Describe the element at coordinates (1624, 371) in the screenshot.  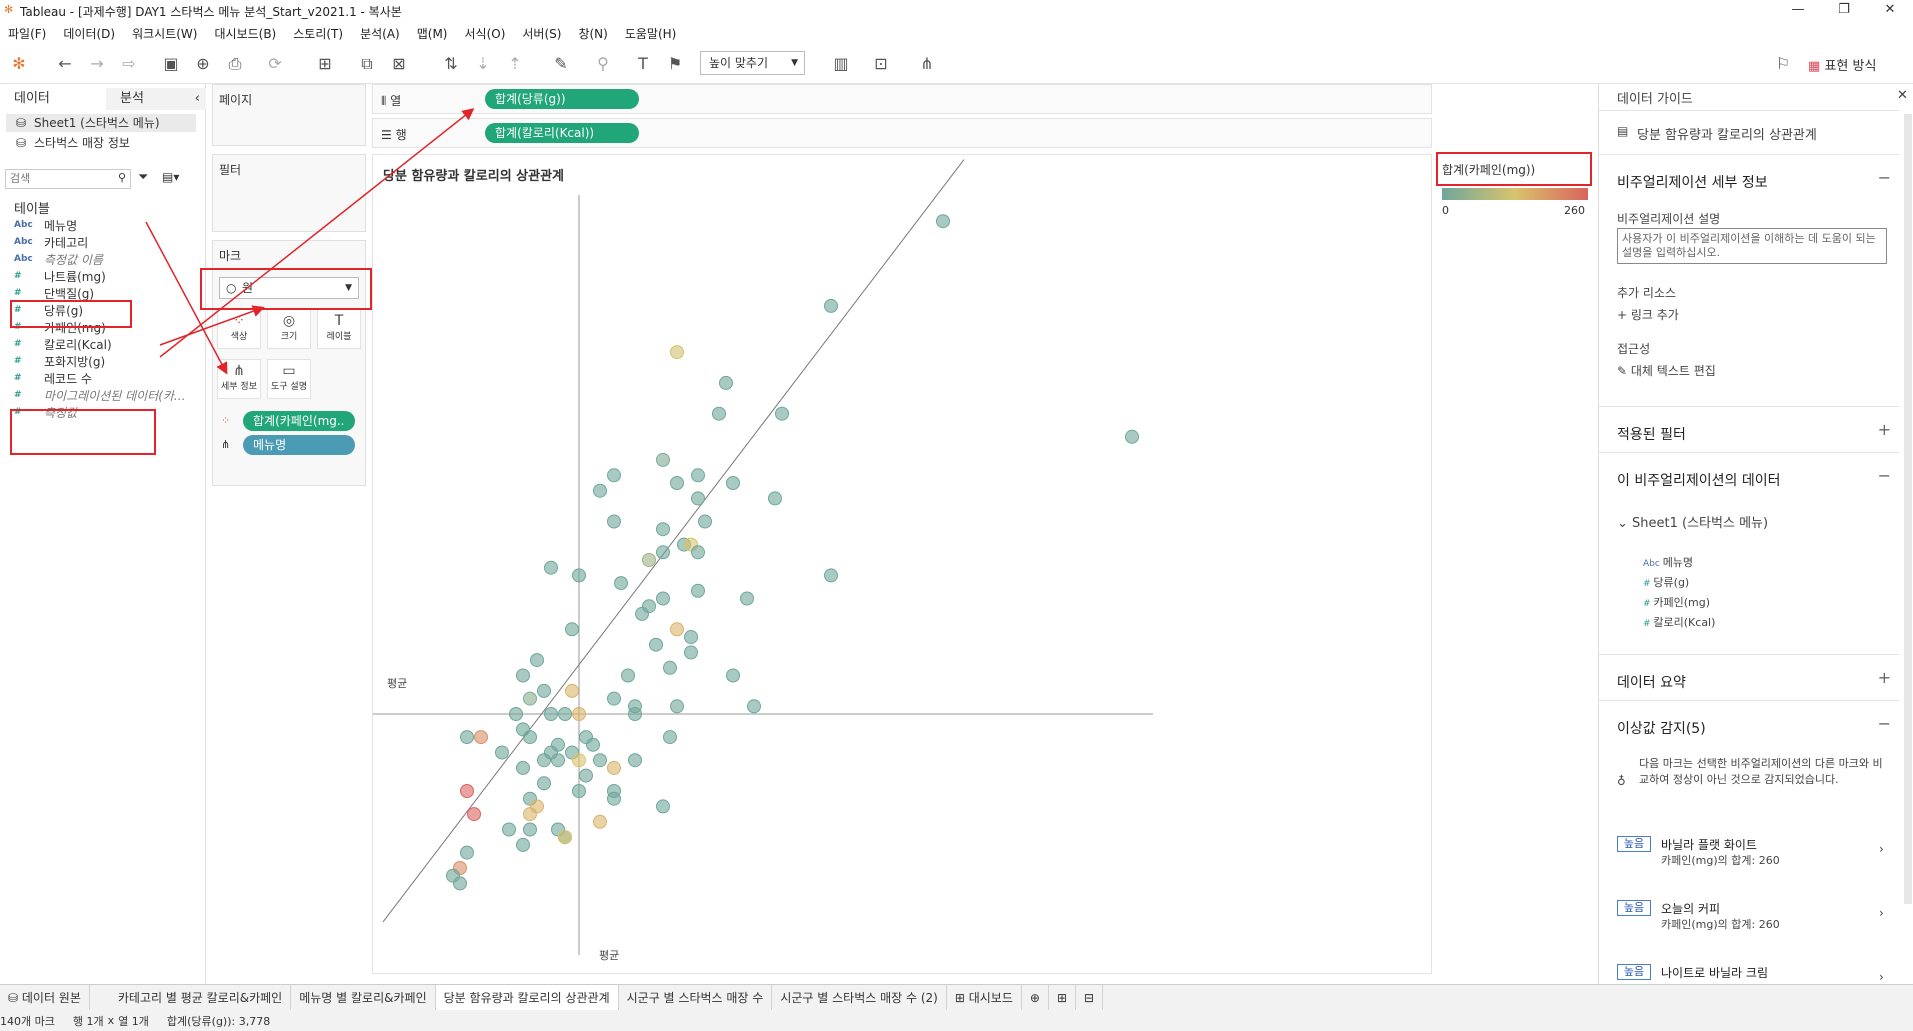
I see `pencil-icon: ✎` at that location.